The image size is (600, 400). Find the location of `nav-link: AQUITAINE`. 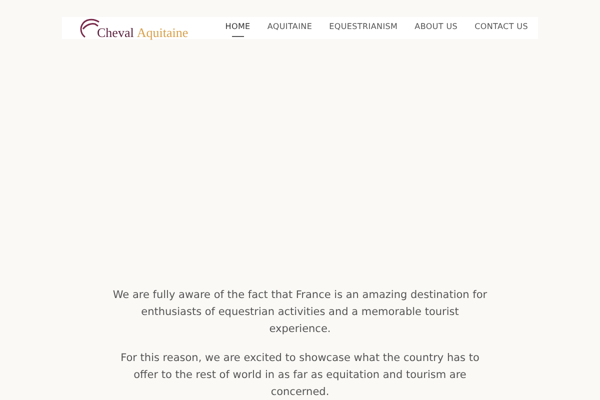

nav-link: AQUITAINE is located at coordinates (289, 28).